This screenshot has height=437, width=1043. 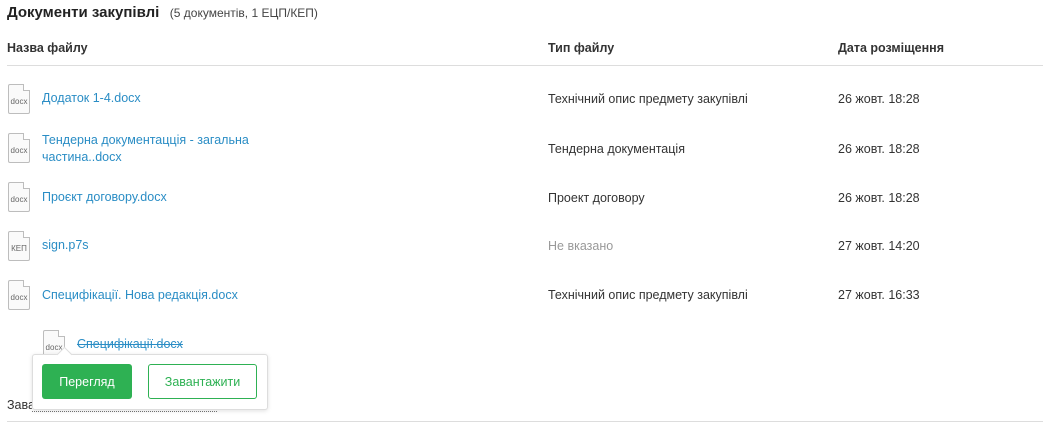 What do you see at coordinates (87, 381) in the screenshot?
I see `view-button: Перегляд` at bounding box center [87, 381].